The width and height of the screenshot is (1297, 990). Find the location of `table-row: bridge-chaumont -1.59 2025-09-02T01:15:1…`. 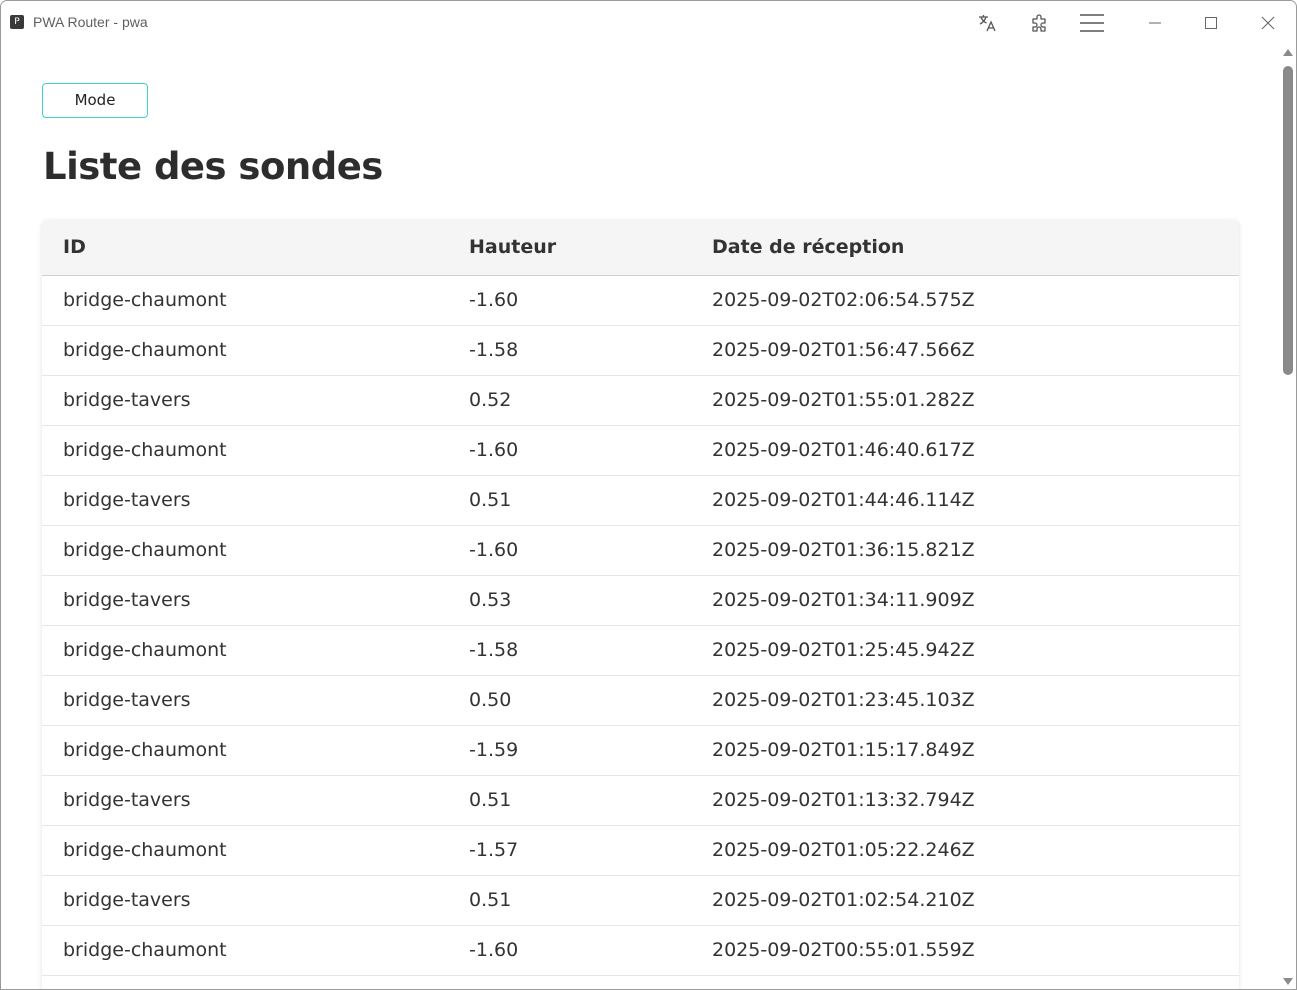

table-row: bridge-chaumont -1.59 2025-09-02T01:15:1… is located at coordinates (640, 750).